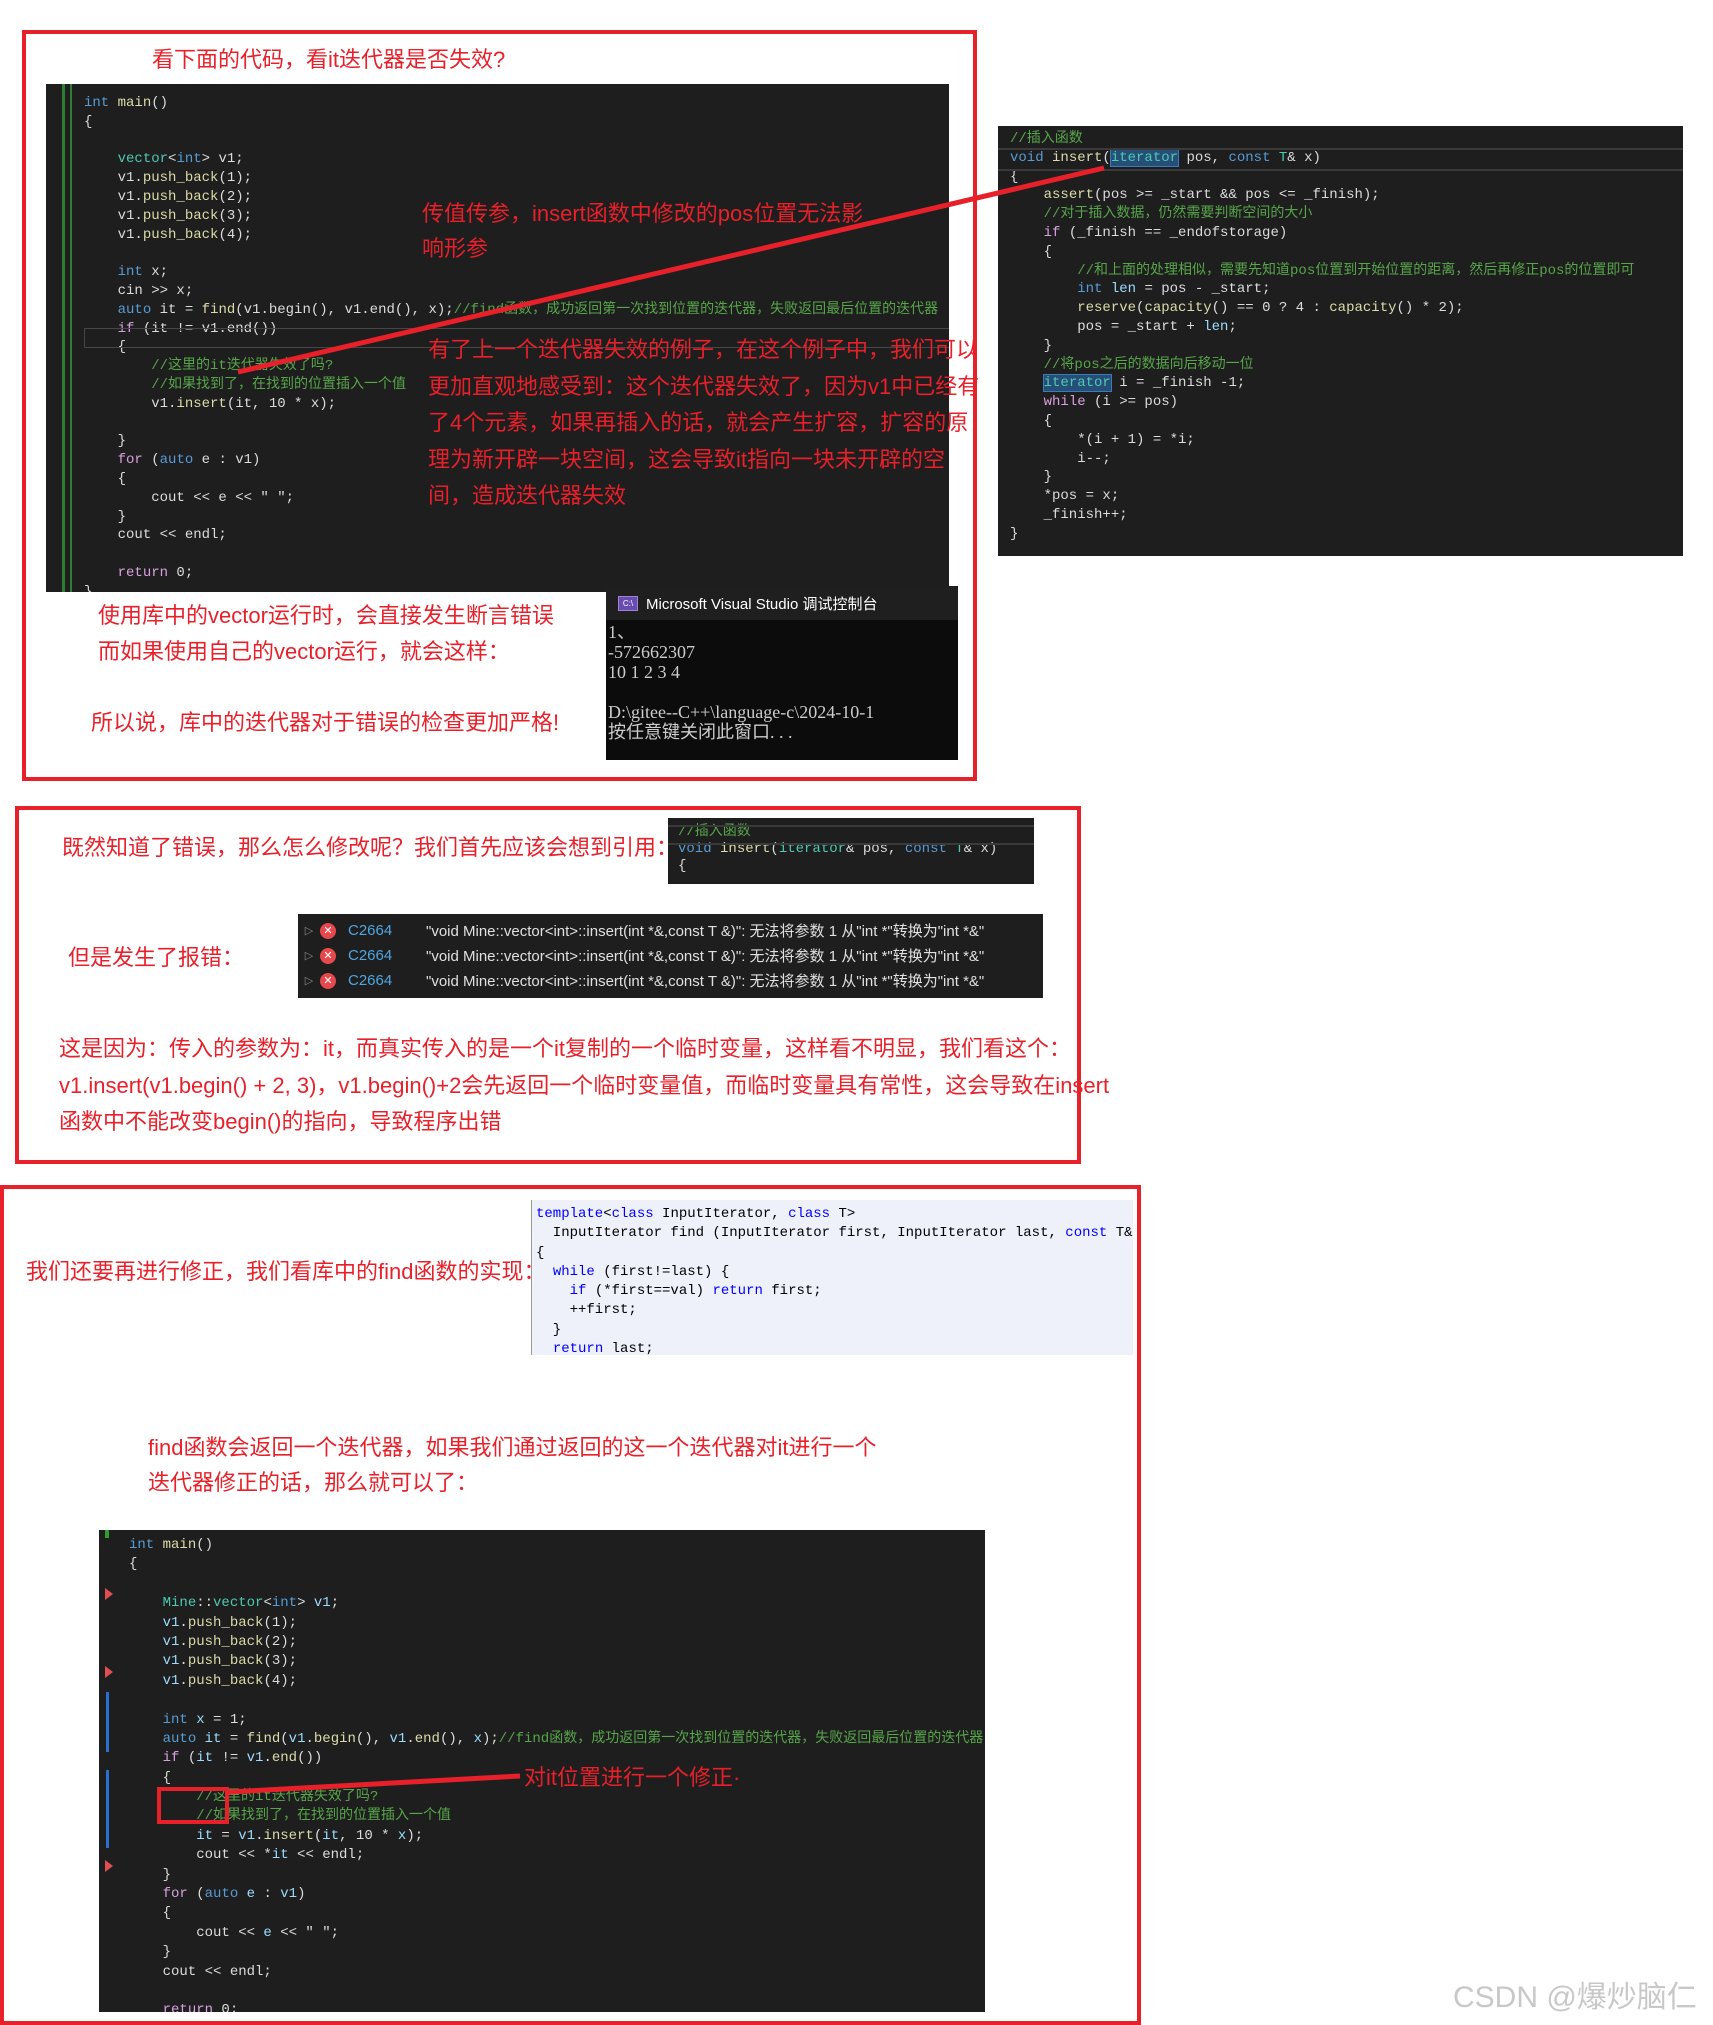  Describe the element at coordinates (280, 1641) in the screenshot. I see `code-token: (2);` at that location.